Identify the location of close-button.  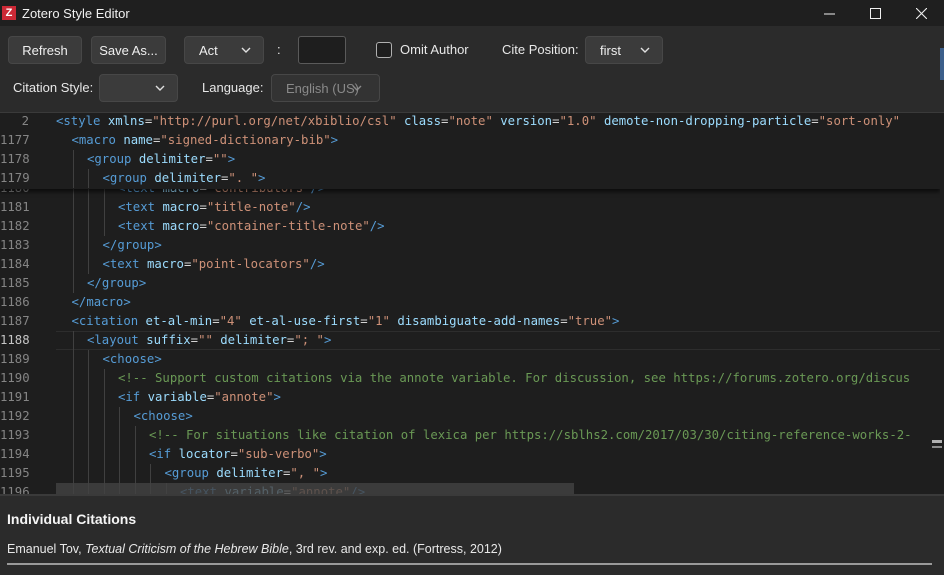
(921, 13).